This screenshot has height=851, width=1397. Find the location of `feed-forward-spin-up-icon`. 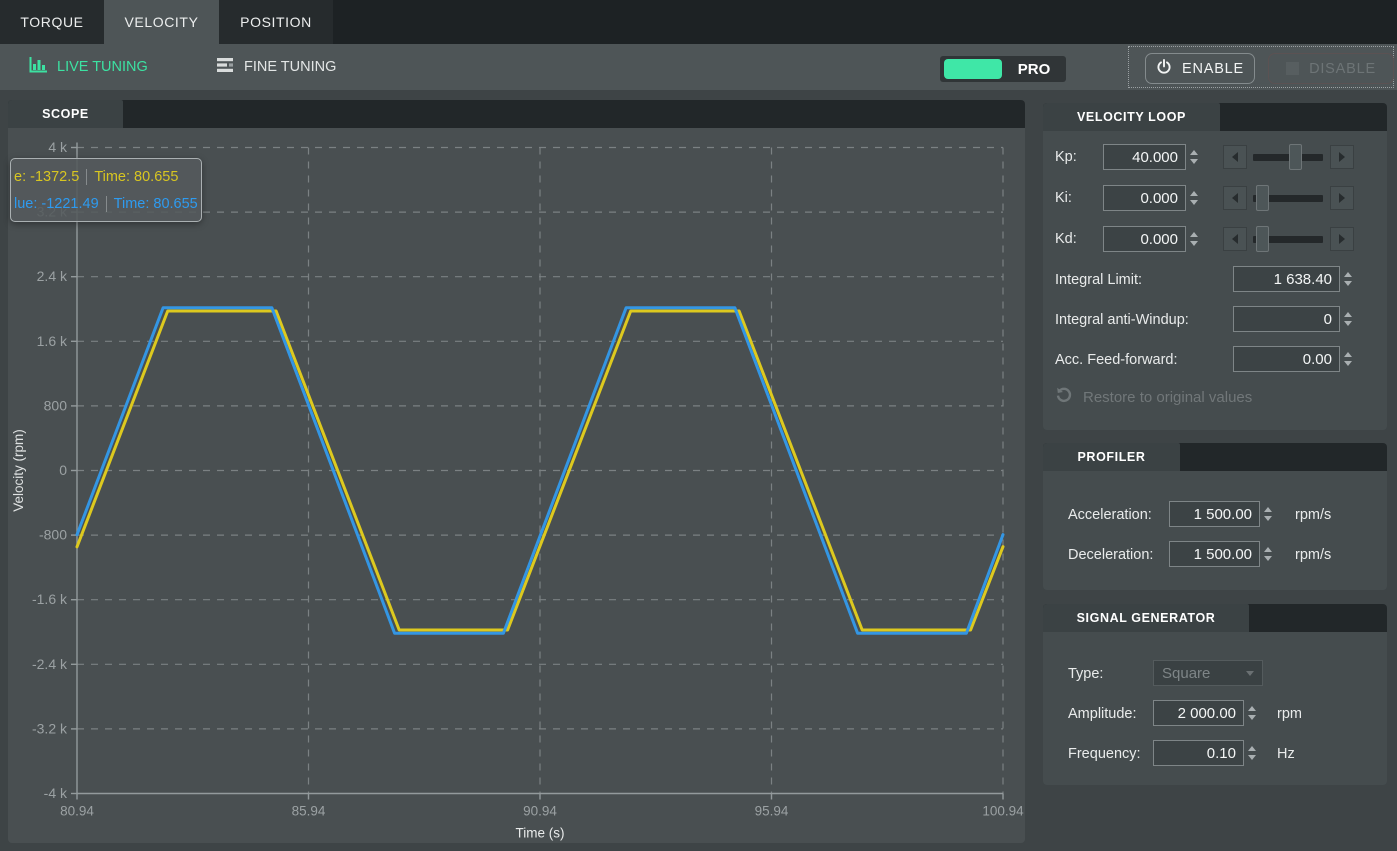

feed-forward-spin-up-icon is located at coordinates (1347, 354).